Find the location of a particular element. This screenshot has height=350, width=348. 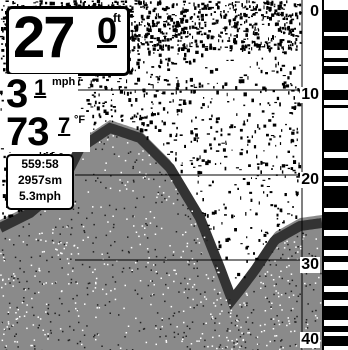

speed-readout: 3 1 mph is located at coordinates (41, 94).